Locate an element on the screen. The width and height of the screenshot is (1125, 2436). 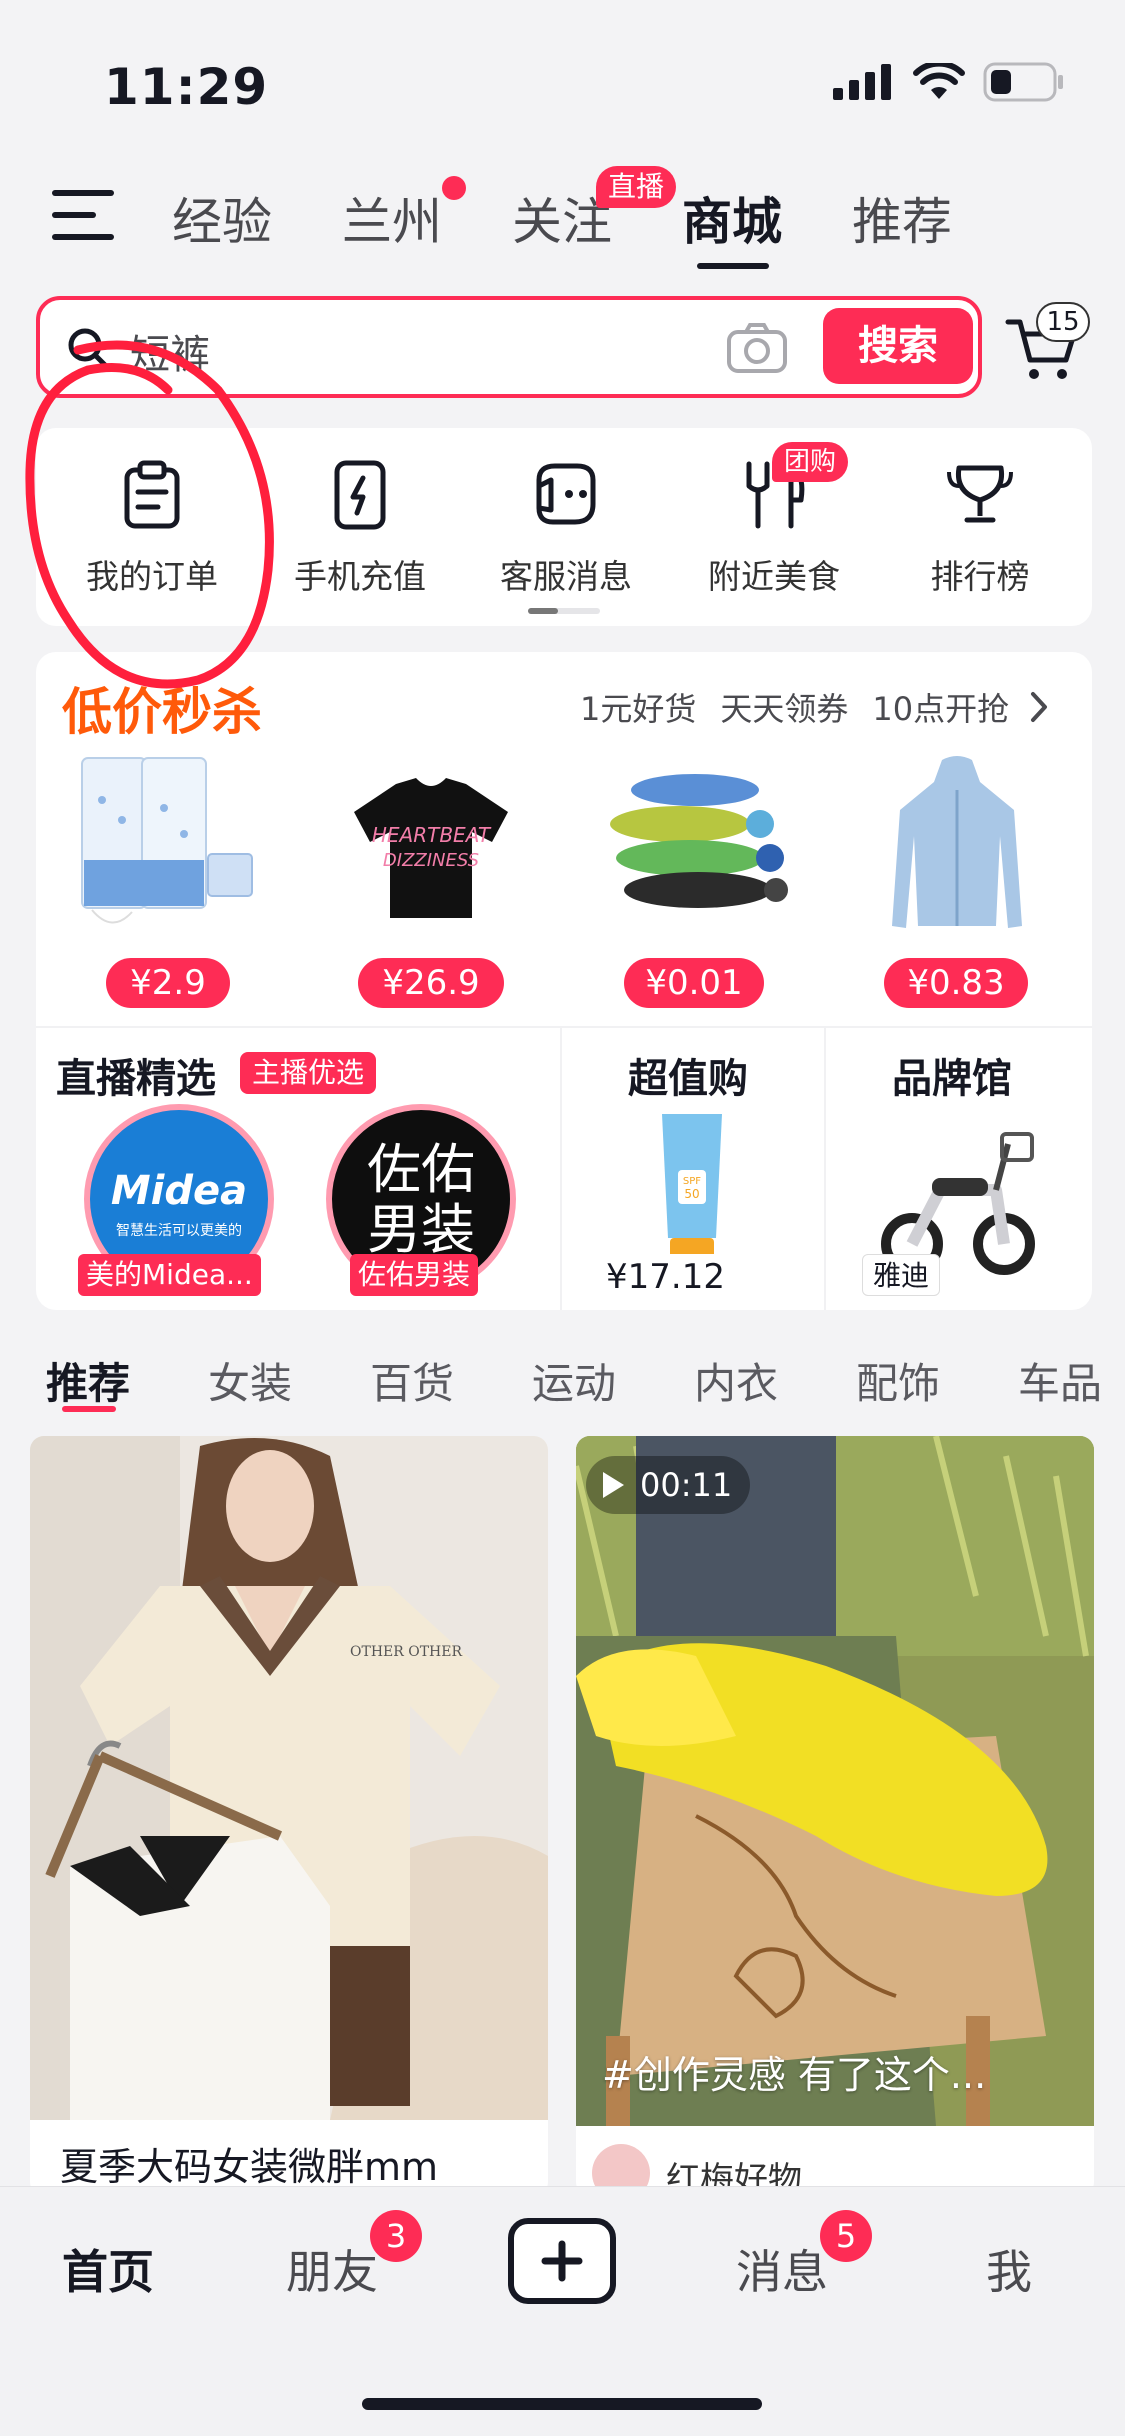
price-tag-3: ¥0.01 is located at coordinates (694, 983).